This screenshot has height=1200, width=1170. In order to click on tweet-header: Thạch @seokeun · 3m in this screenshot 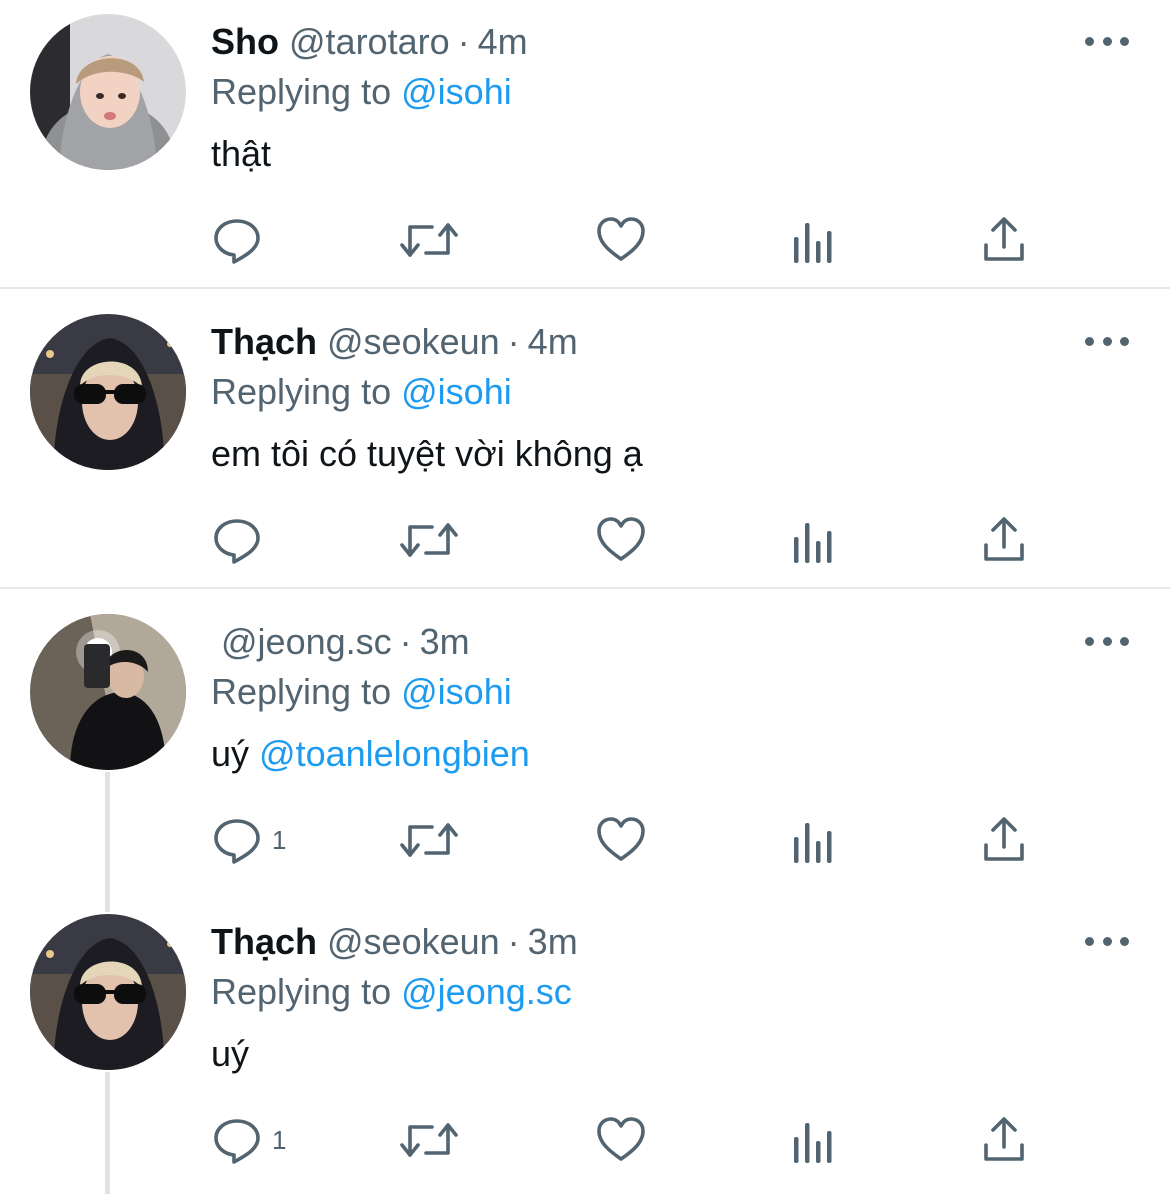, I will do `click(394, 942)`.